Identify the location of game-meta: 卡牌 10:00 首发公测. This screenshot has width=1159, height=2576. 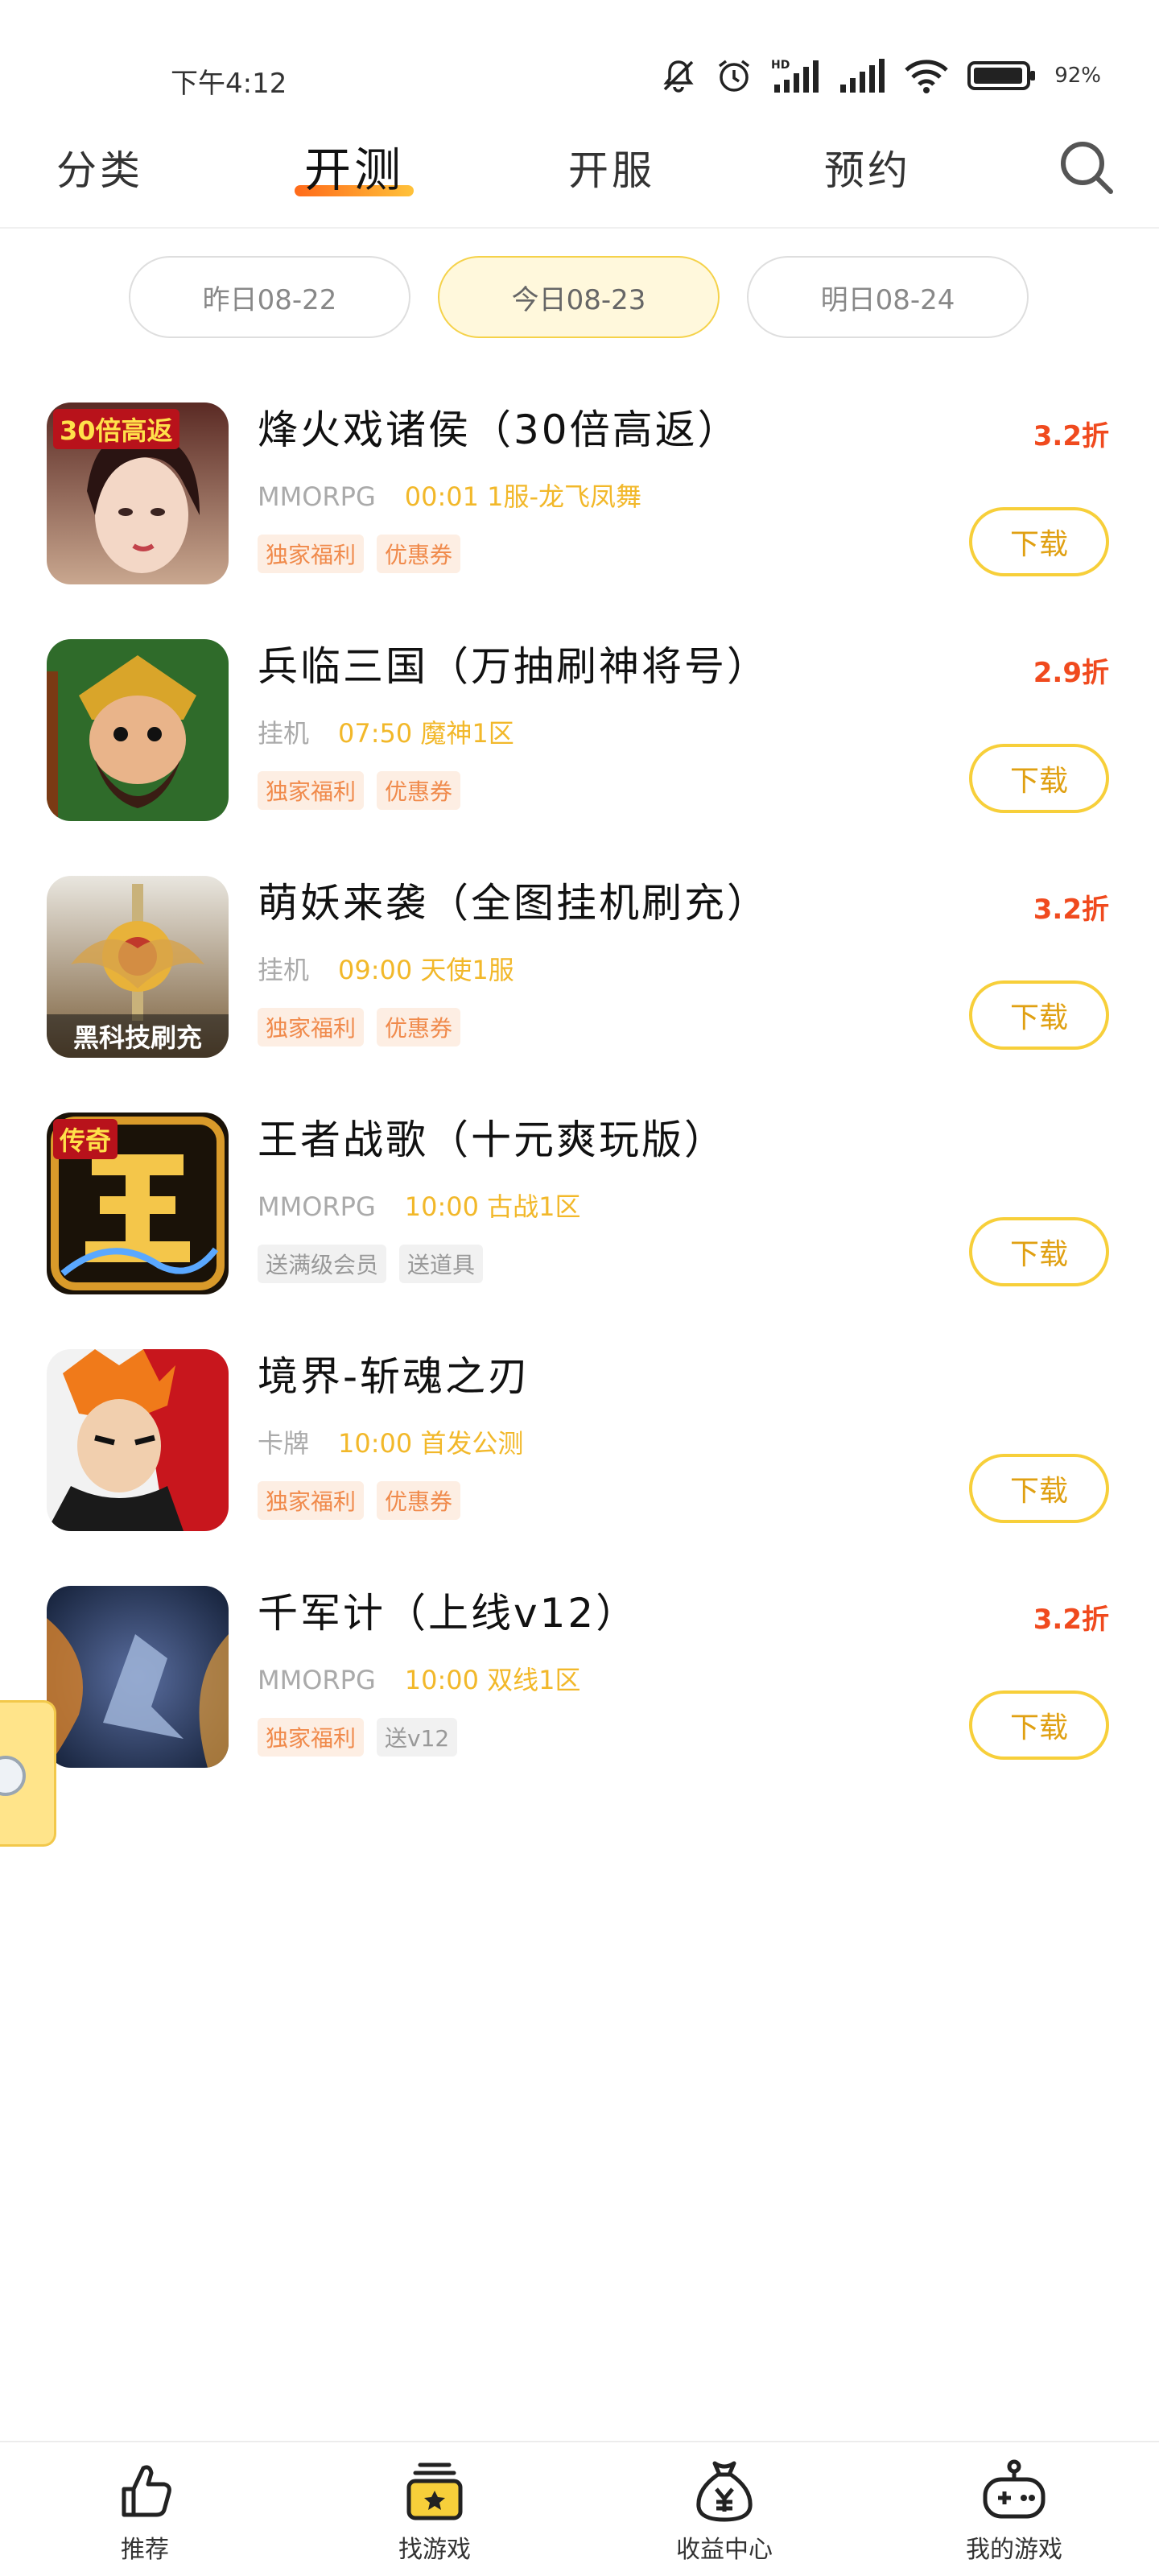
(390, 1441).